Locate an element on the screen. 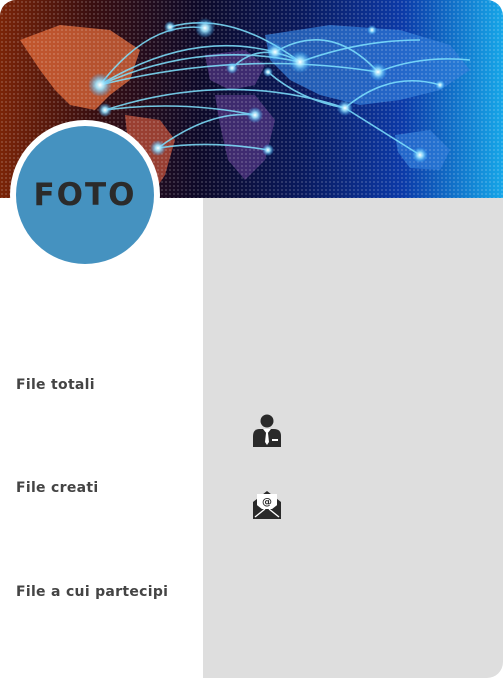 Image resolution: width=503 pixels, height=678 pixels. profile-photo-placeholder: FOTO is located at coordinates (85, 195).